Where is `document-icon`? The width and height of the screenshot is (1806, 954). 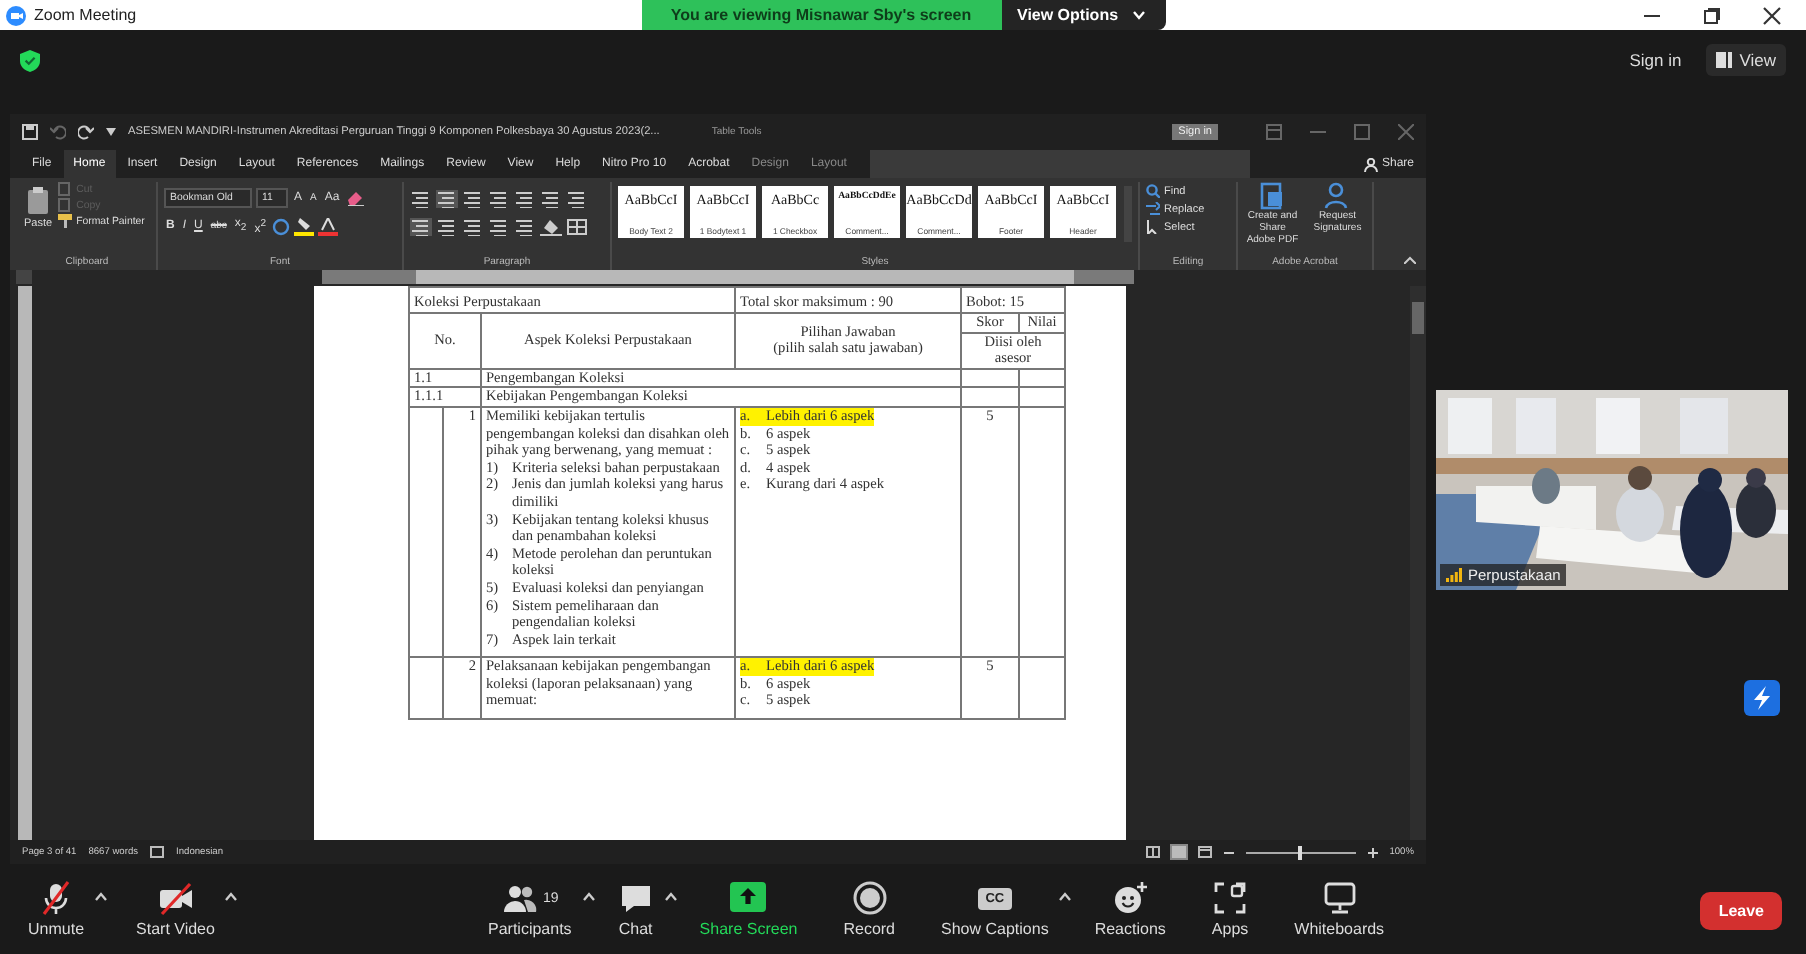
document-icon is located at coordinates (1272, 196).